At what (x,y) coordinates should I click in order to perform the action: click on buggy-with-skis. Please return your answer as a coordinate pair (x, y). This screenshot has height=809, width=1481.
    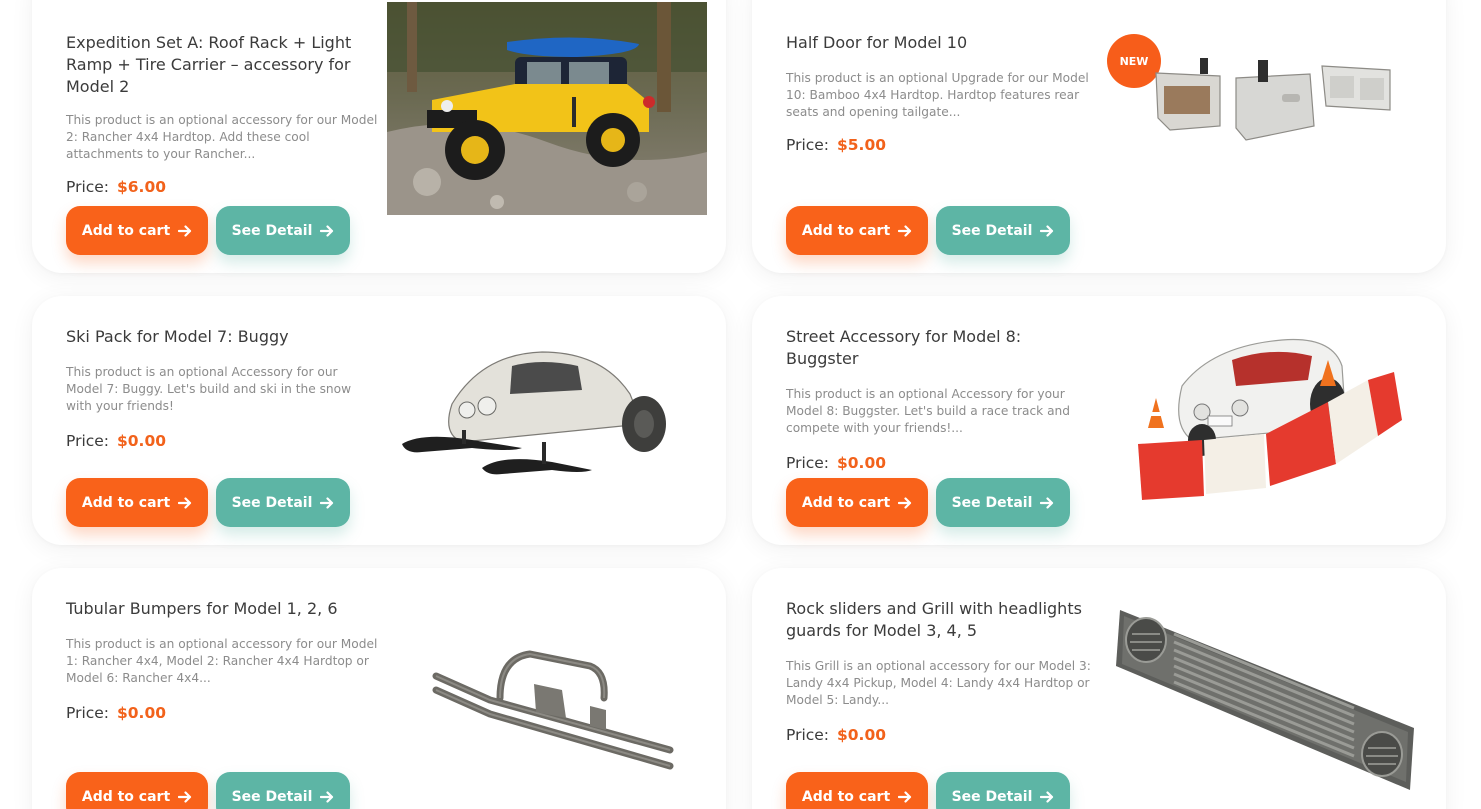
    Looking at the image, I should click on (534, 413).